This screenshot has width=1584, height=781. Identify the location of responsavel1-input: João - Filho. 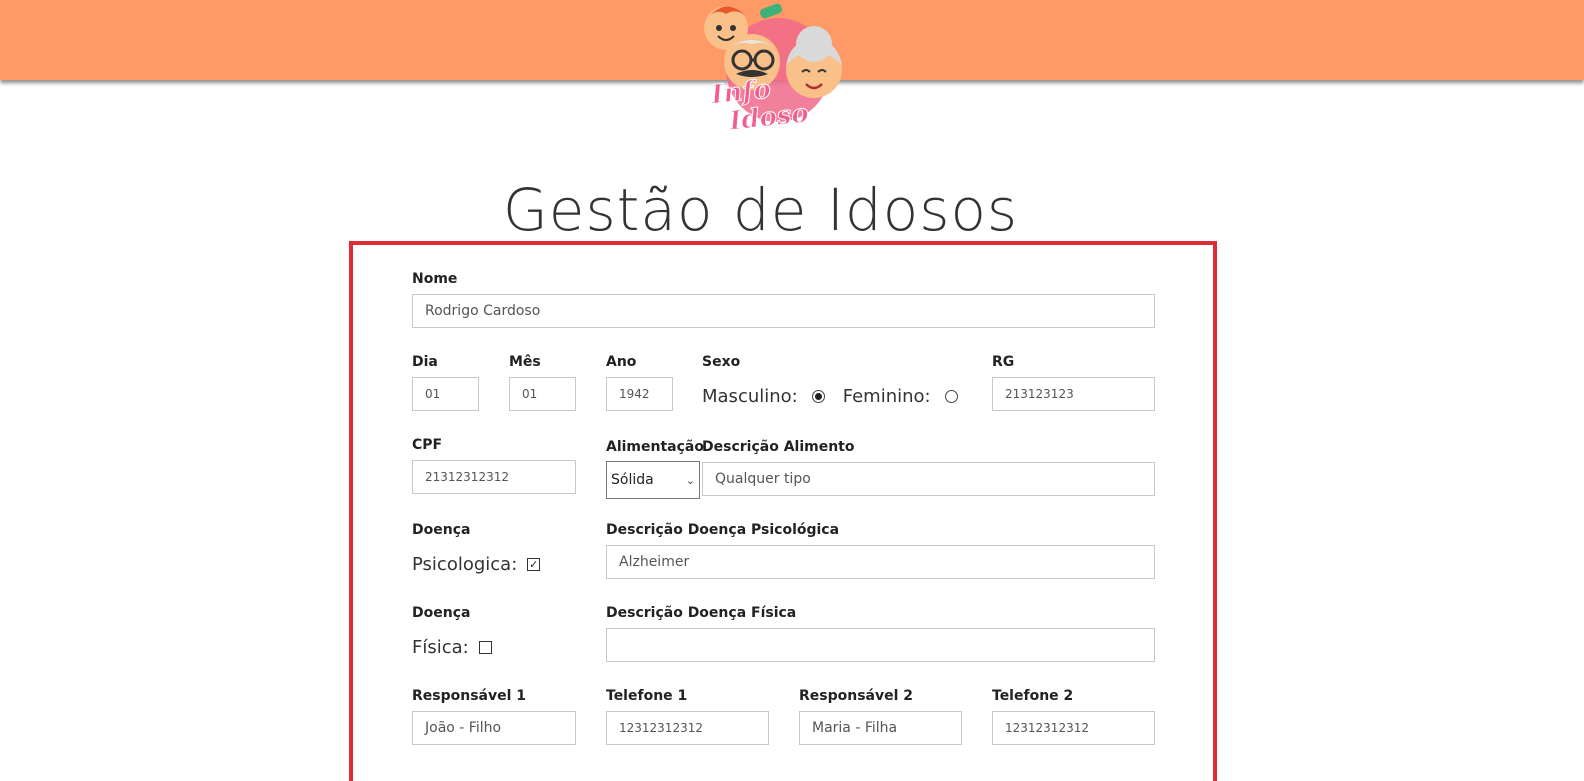
(494, 728).